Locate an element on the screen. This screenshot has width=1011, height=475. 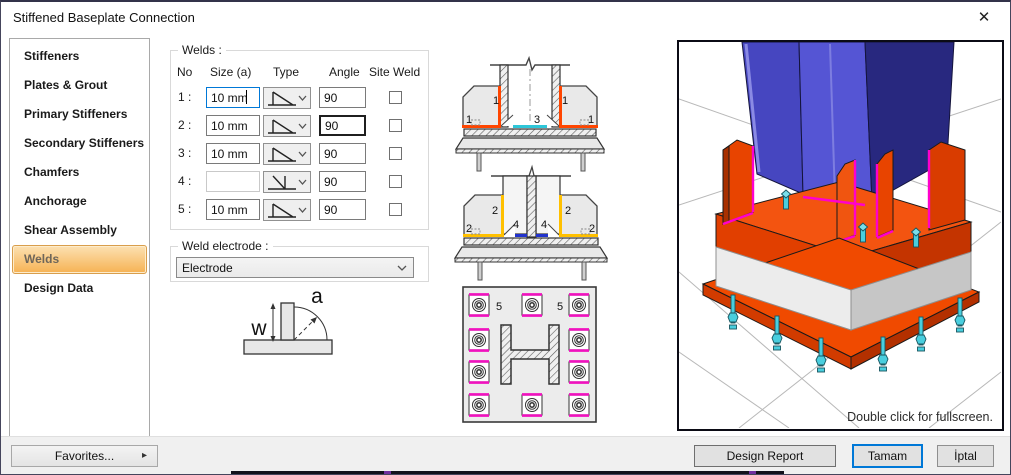
sidebar-item-secondary-stiffeners: Secondary Stiffeners is located at coordinates (79, 143).